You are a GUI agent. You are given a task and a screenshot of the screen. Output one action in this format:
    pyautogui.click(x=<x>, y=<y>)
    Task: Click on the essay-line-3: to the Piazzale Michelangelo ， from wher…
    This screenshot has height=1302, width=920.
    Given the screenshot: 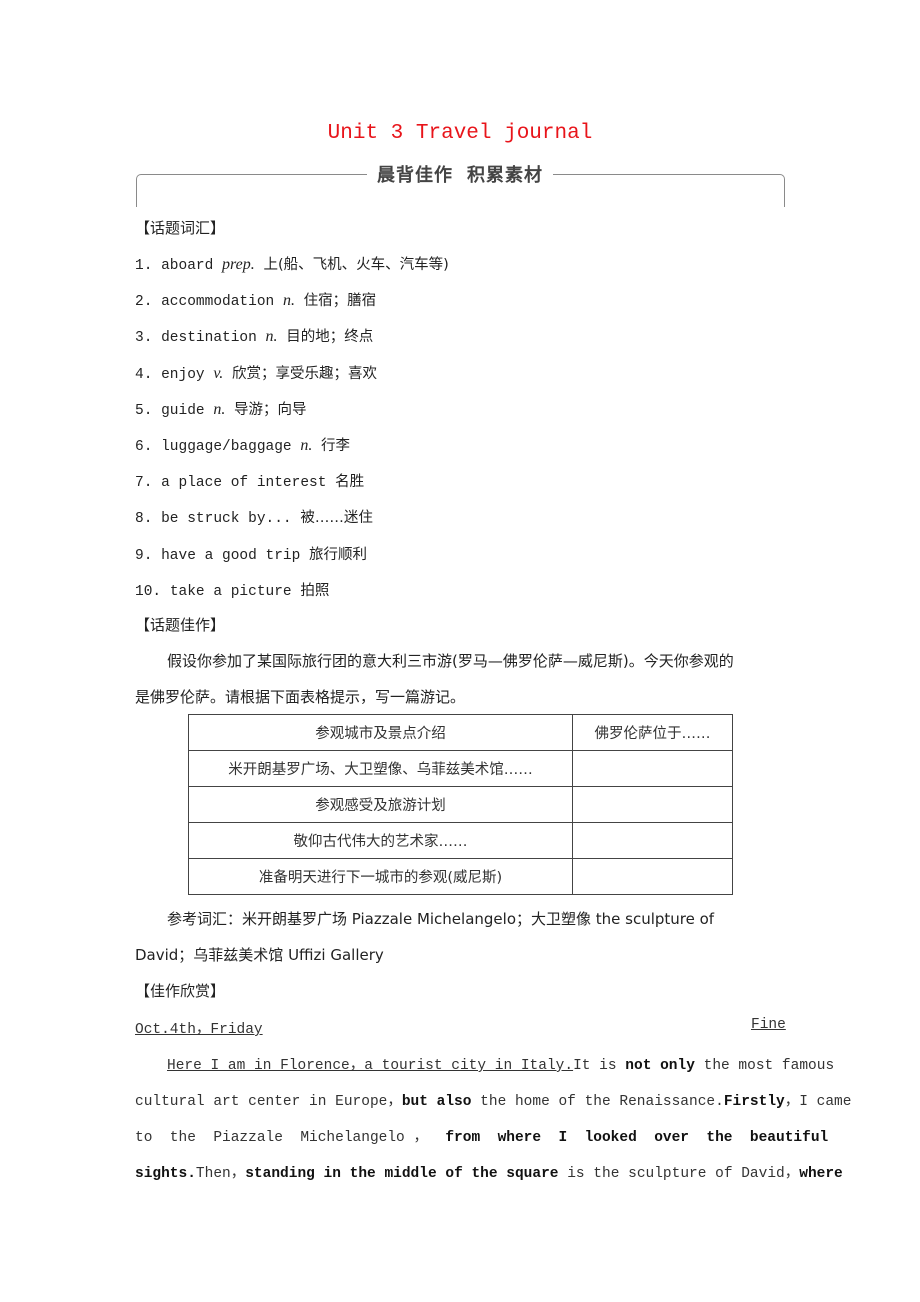 What is the action you would take?
    pyautogui.click(x=481, y=1135)
    